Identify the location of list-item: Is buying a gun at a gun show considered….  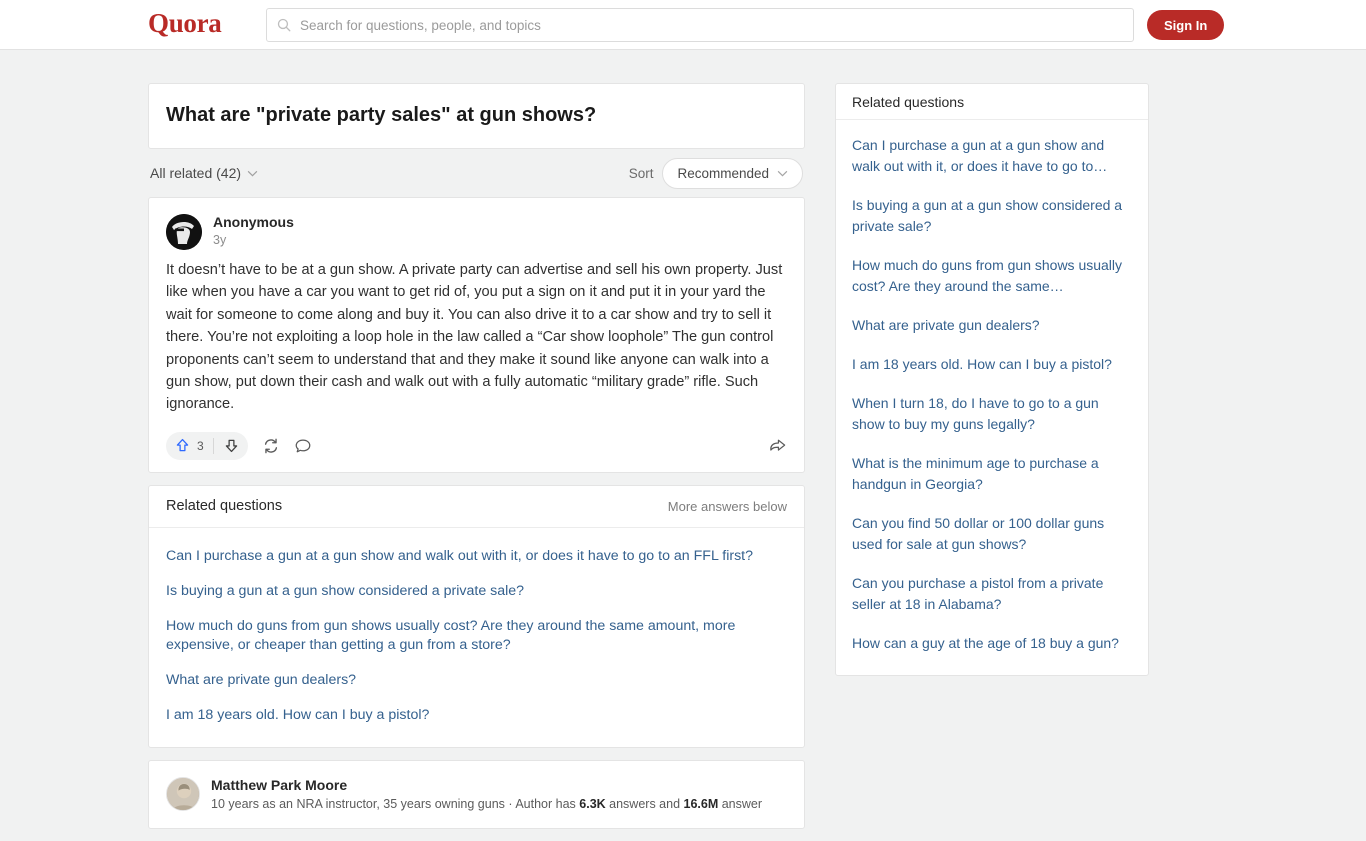
(476, 591).